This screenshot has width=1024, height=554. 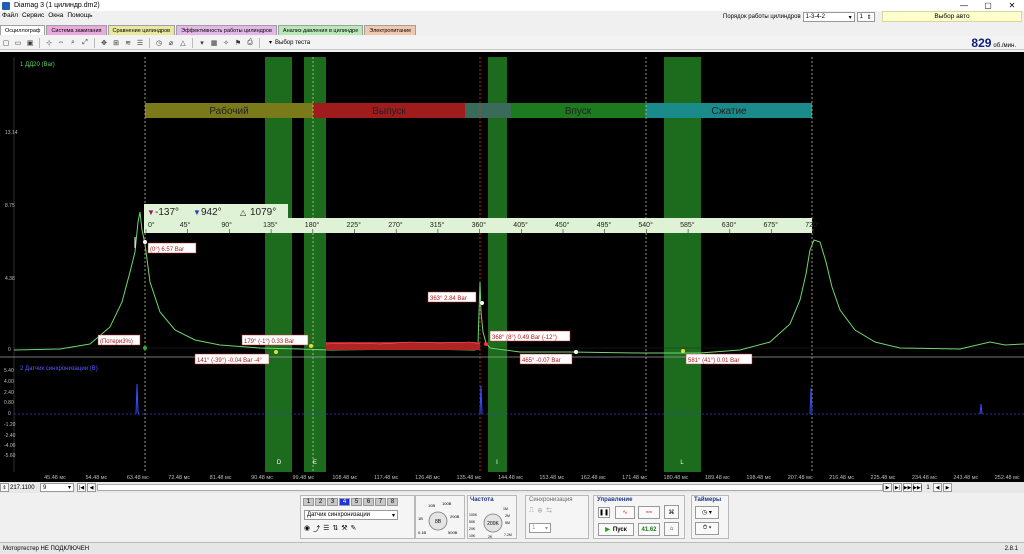 I want to click on channel-button-1: 1, so click(x=308, y=502).